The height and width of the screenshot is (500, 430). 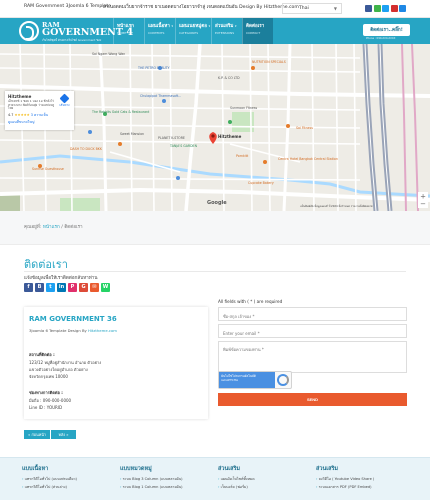 I want to click on nav-label: ส่วนเสริม, so click(x=224, y=26).